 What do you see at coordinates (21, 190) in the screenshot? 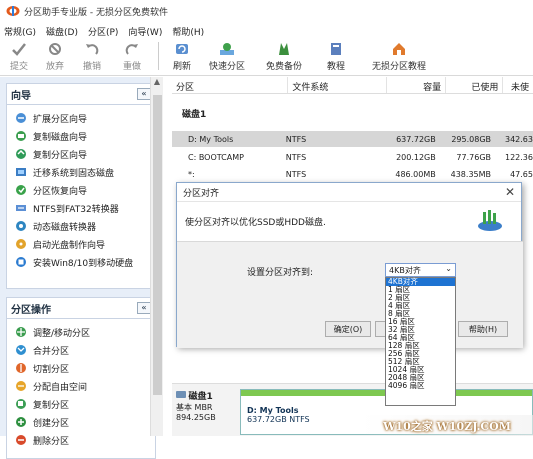
I see `recover-partition-icon` at bounding box center [21, 190].